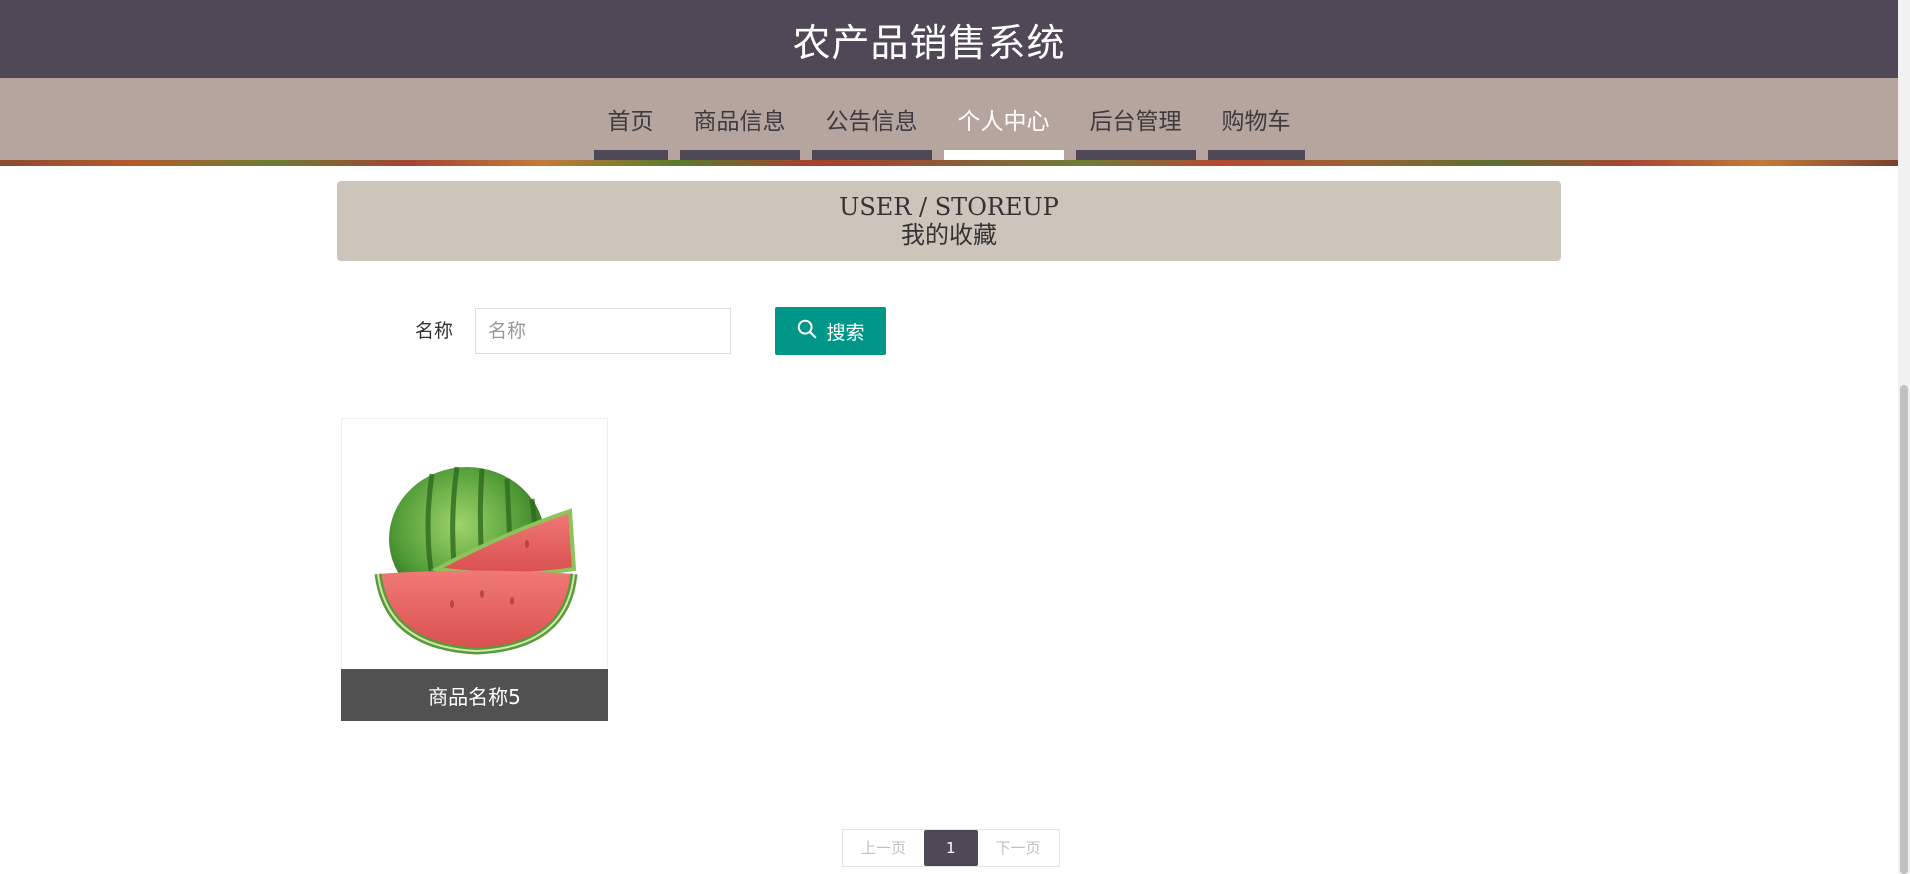  I want to click on nav-item-products: 商品信息, so click(740, 119).